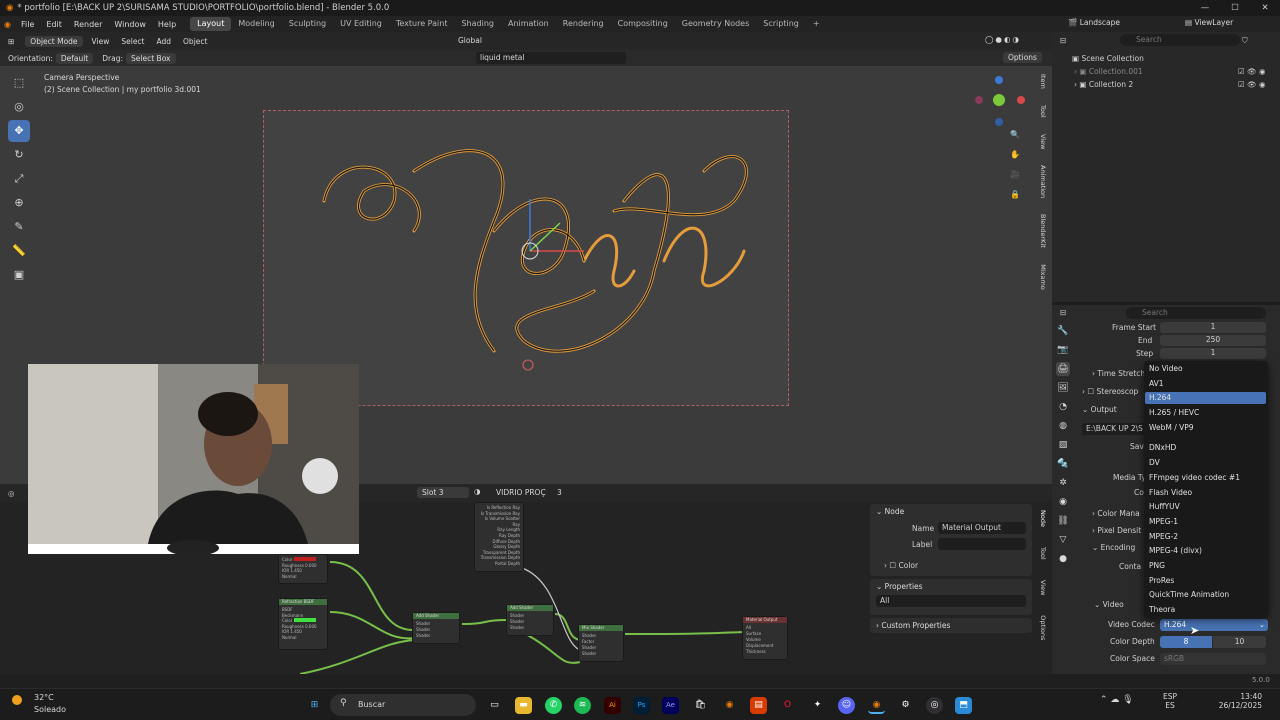 This screenshot has height=720, width=1280. I want to click on menu-select: Select, so click(132, 41).